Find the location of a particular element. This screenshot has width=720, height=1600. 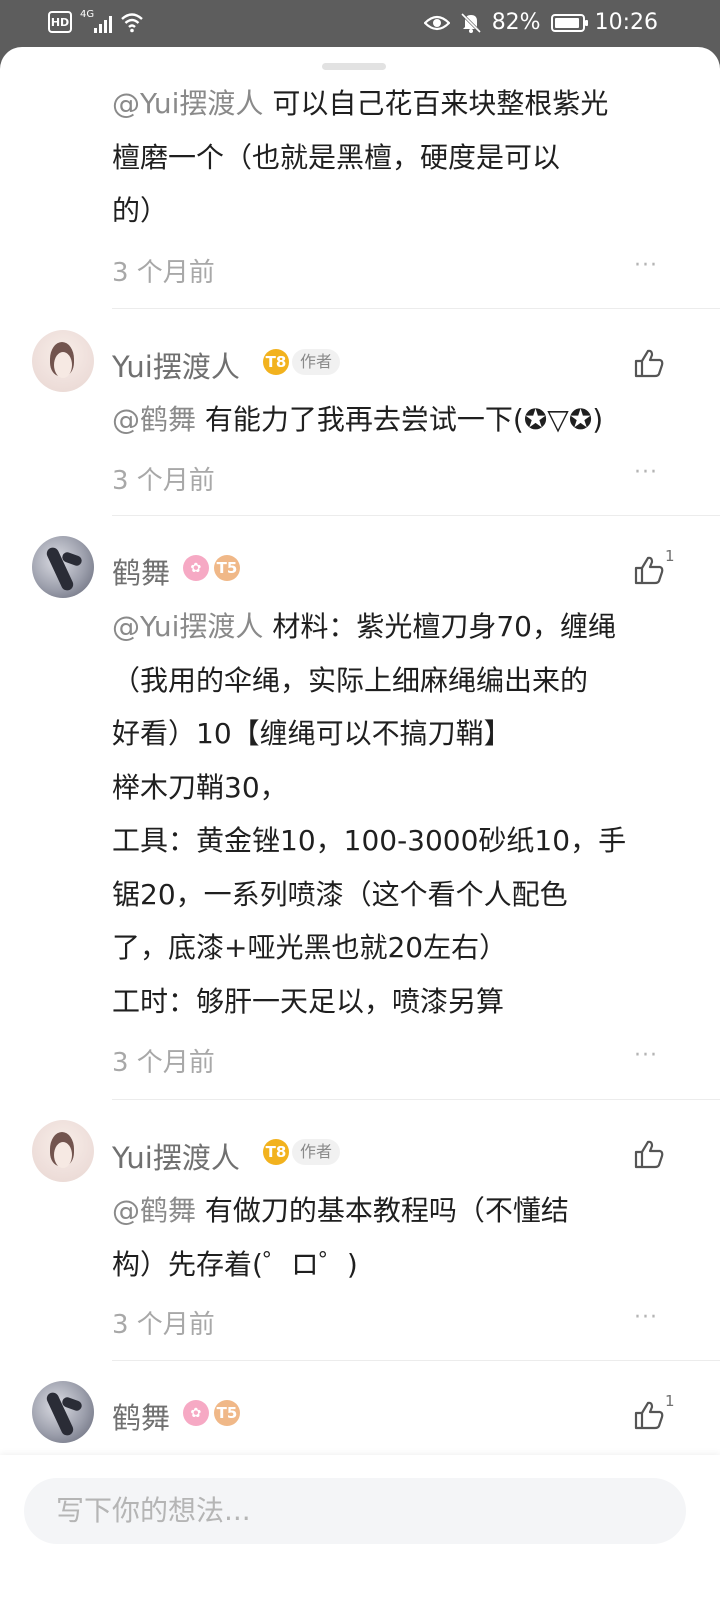

wifi-icon is located at coordinates (132, 23).